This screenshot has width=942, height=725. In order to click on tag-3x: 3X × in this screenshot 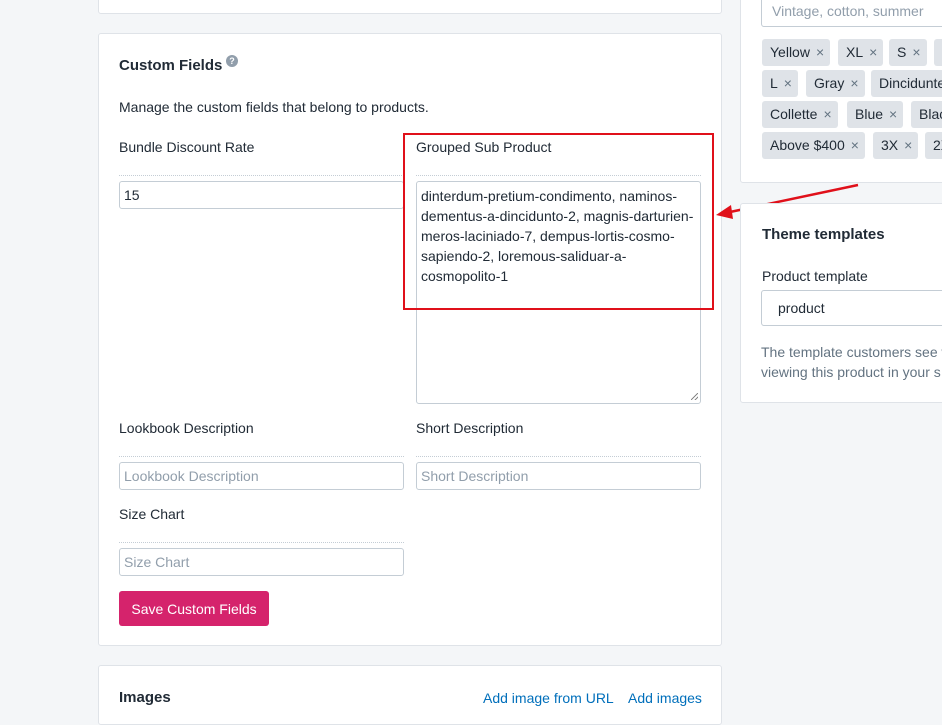, I will do `click(896, 145)`.